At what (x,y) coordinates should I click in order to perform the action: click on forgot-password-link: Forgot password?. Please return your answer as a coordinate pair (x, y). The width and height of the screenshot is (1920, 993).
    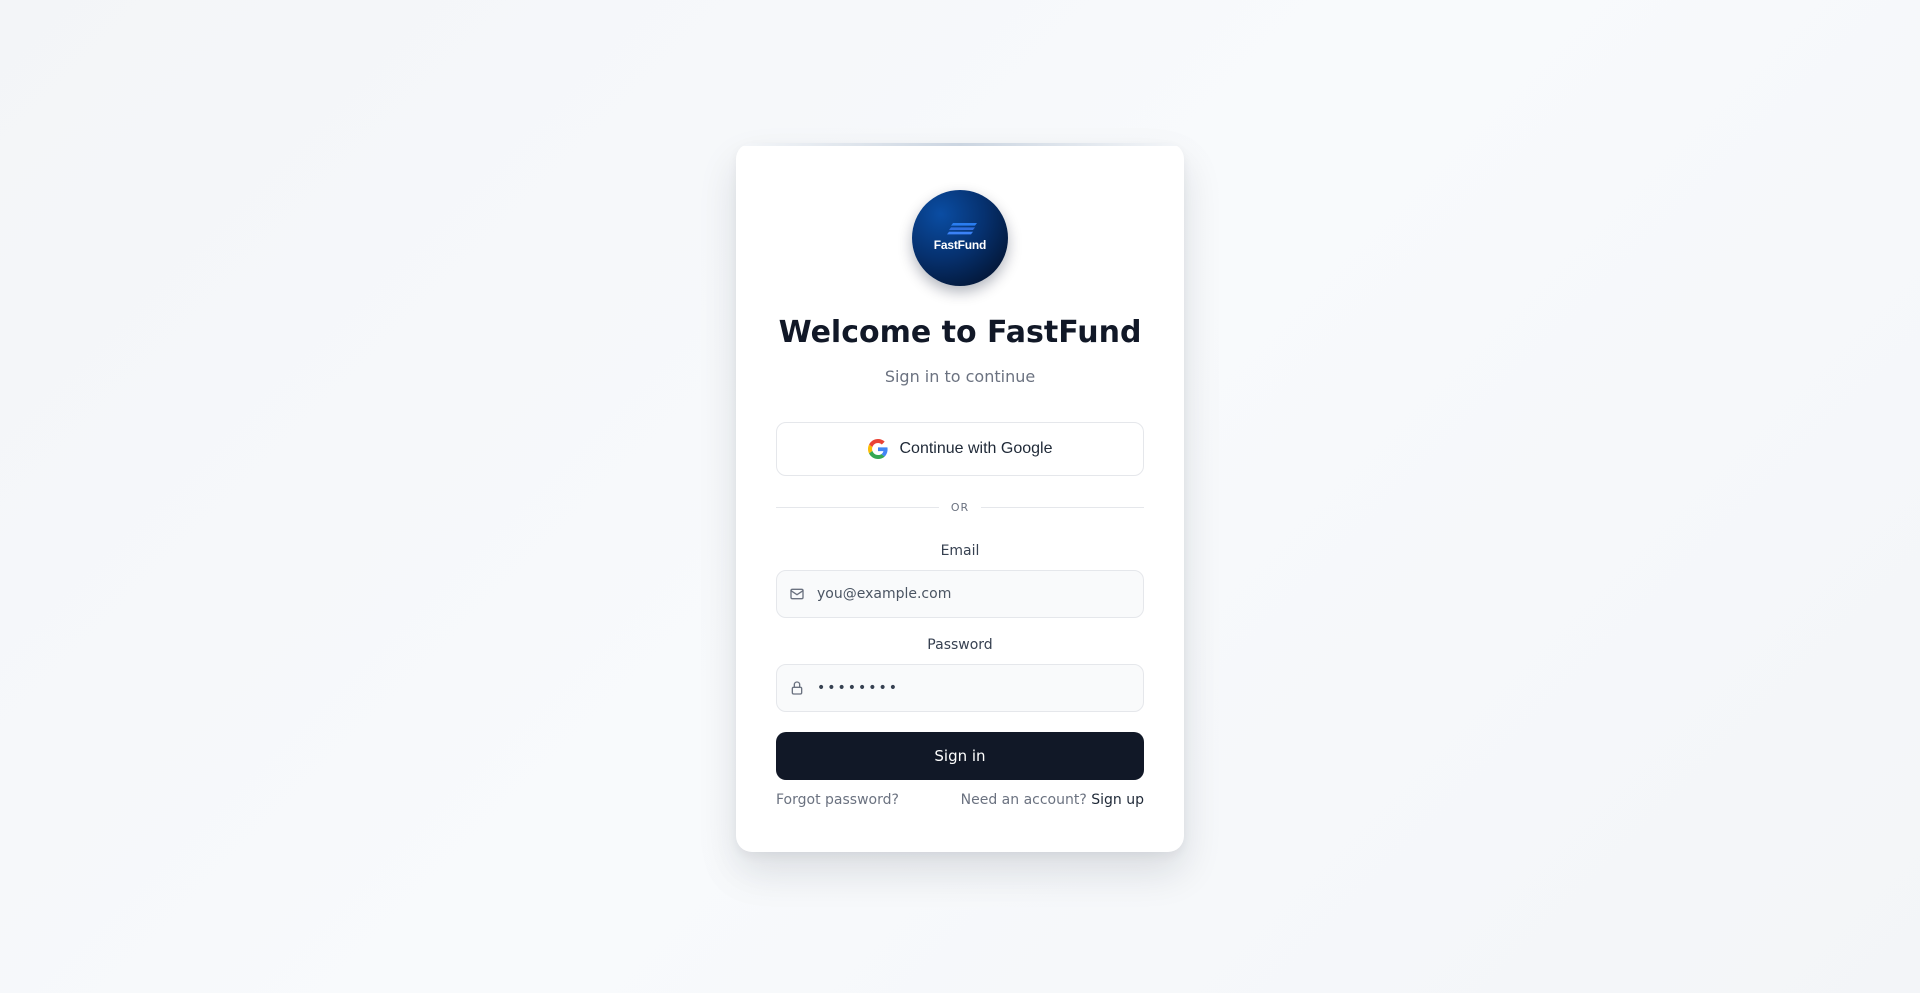
    Looking at the image, I should click on (837, 800).